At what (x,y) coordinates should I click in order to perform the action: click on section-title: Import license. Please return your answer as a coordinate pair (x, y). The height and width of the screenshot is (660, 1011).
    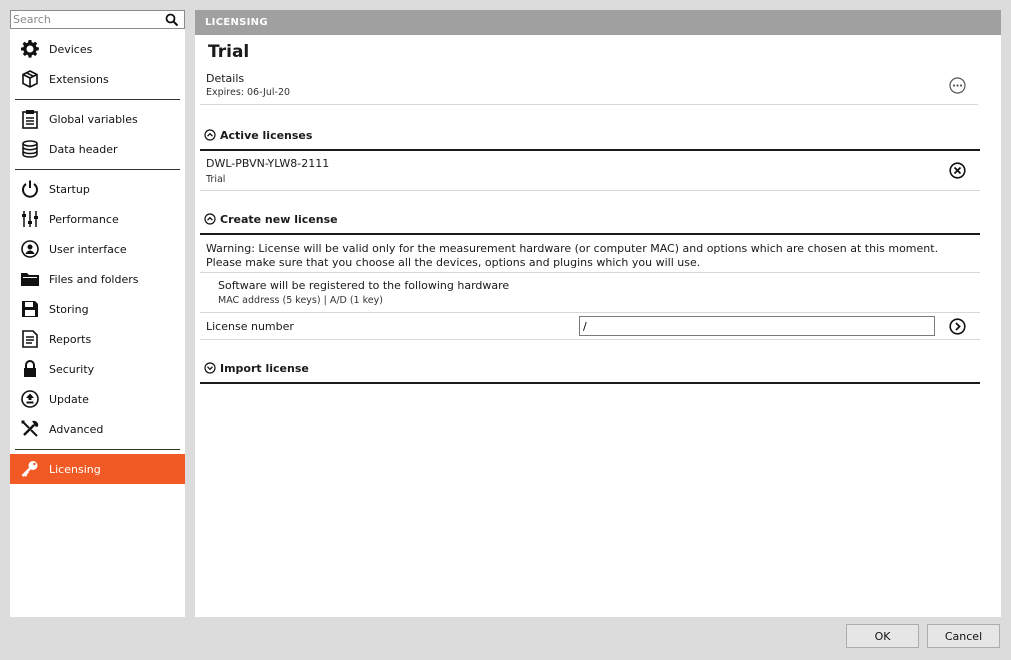
    Looking at the image, I should click on (264, 368).